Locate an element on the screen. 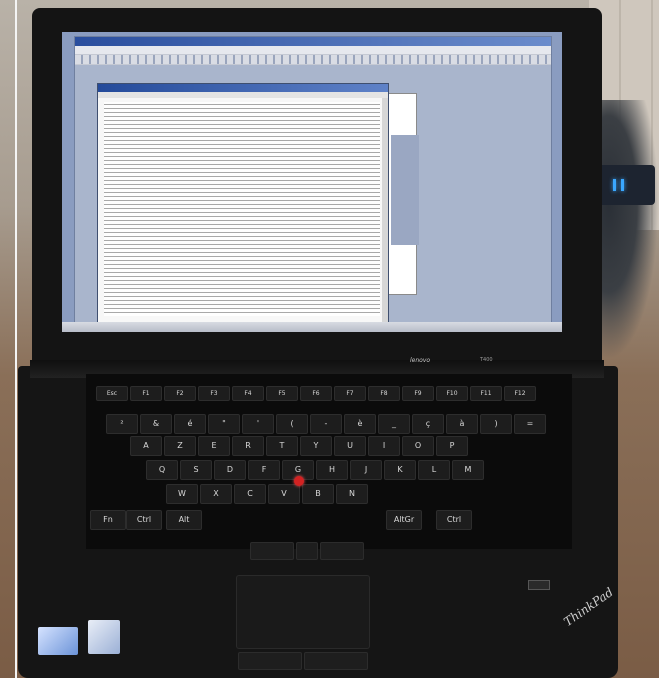  key-2-4: T is located at coordinates (282, 446).